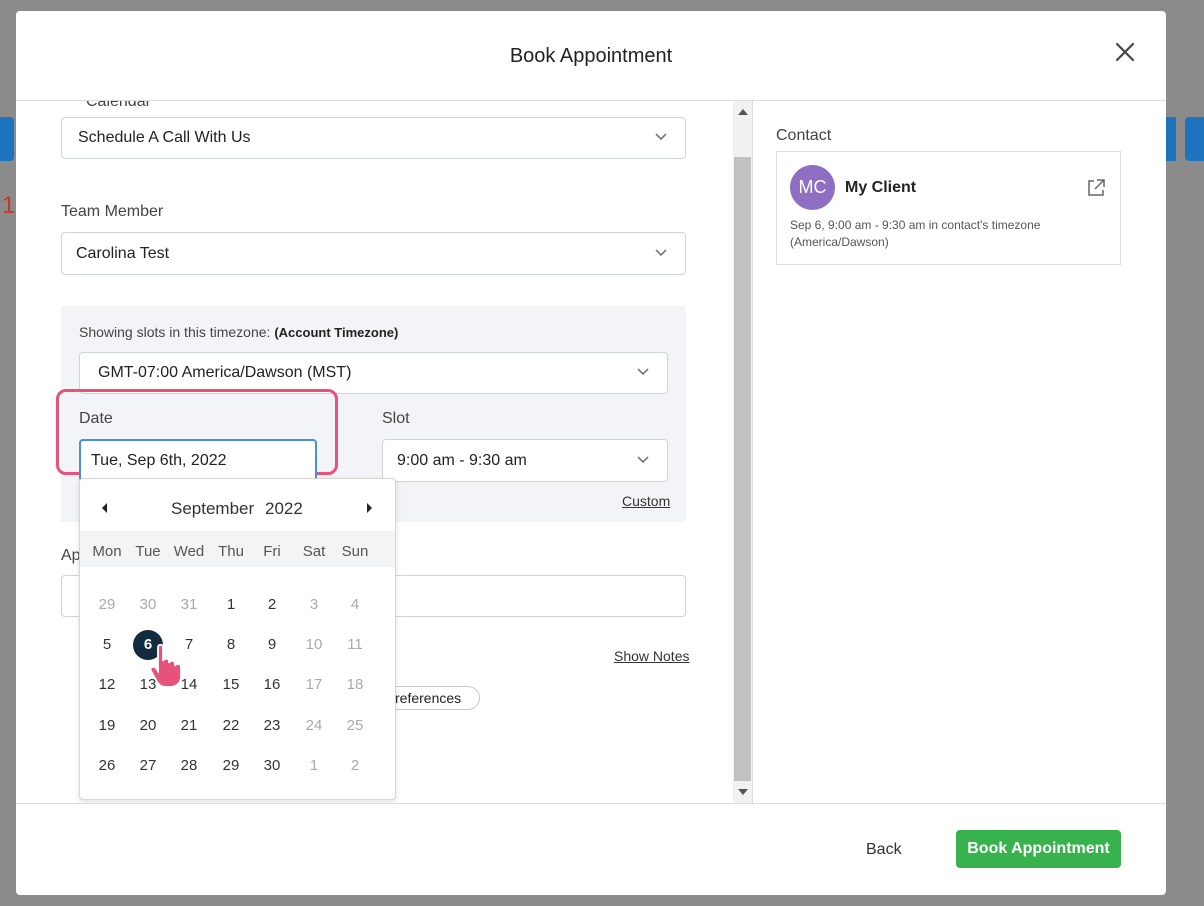  Describe the element at coordinates (107, 726) in the screenshot. I see `calendar-day: 19` at that location.